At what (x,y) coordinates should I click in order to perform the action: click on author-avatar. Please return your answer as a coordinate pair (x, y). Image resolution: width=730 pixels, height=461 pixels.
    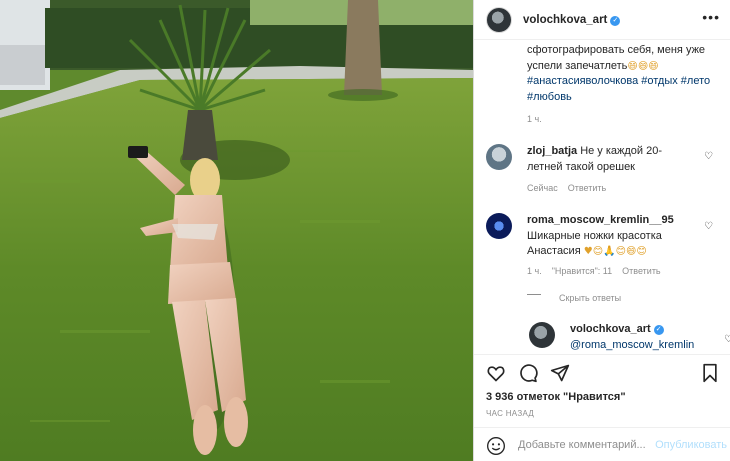
    Looking at the image, I should click on (499, 19).